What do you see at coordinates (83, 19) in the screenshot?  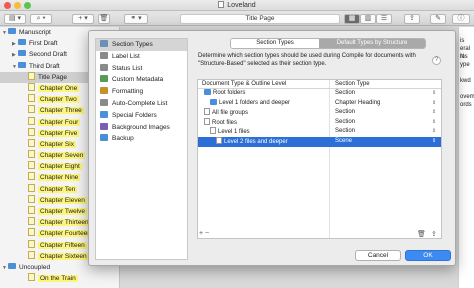 I see `add-button: + ▾` at bounding box center [83, 19].